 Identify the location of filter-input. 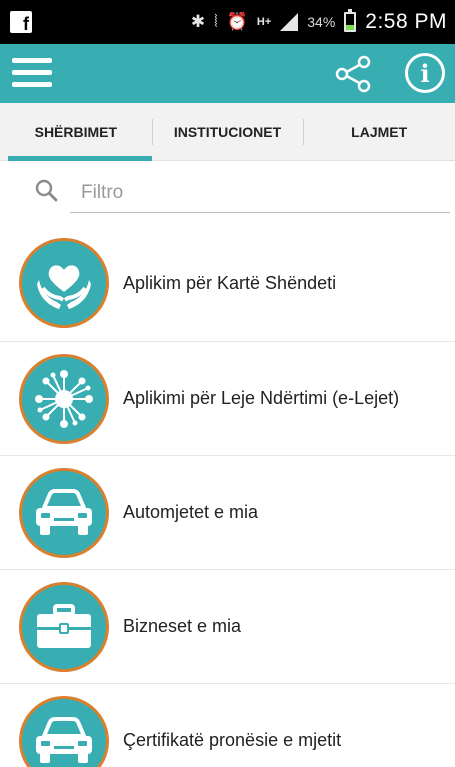
(260, 193).